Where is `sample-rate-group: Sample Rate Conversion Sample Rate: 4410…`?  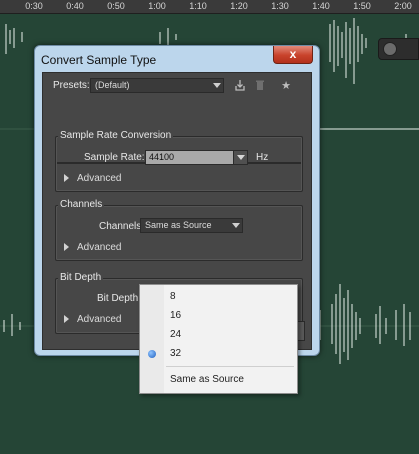 sample-rate-group: Sample Rate Conversion Sample Rate: 4410… is located at coordinates (179, 161).